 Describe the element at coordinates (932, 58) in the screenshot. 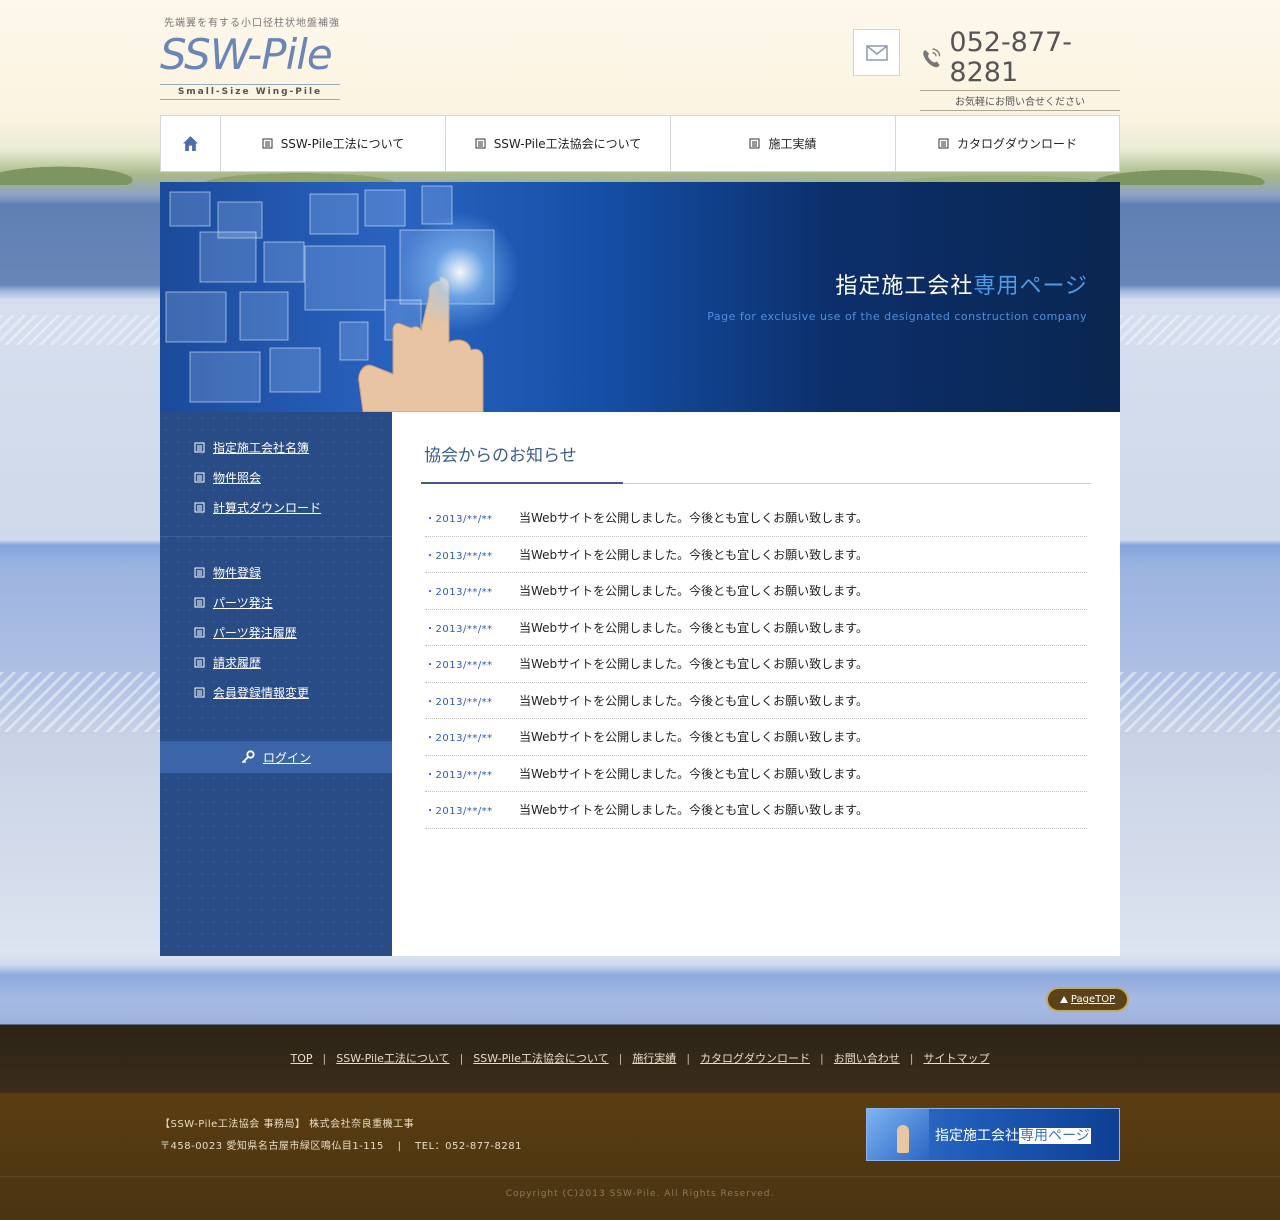

I see `phone-icon` at that location.